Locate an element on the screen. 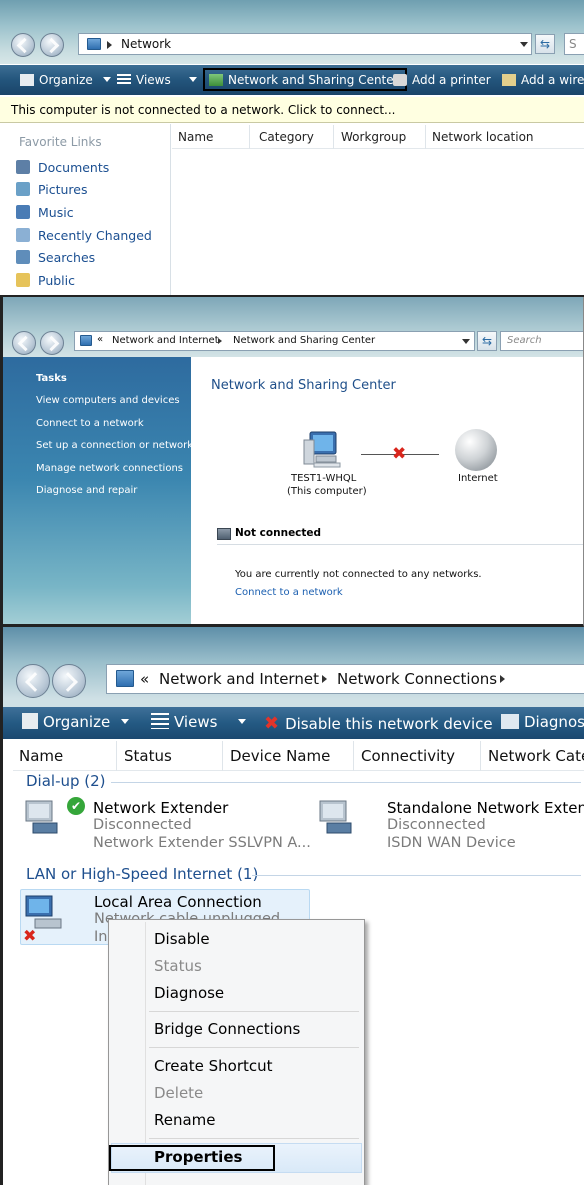 This screenshot has width=584, height=1185. column-header-connectivity: Connectivity is located at coordinates (418, 756).